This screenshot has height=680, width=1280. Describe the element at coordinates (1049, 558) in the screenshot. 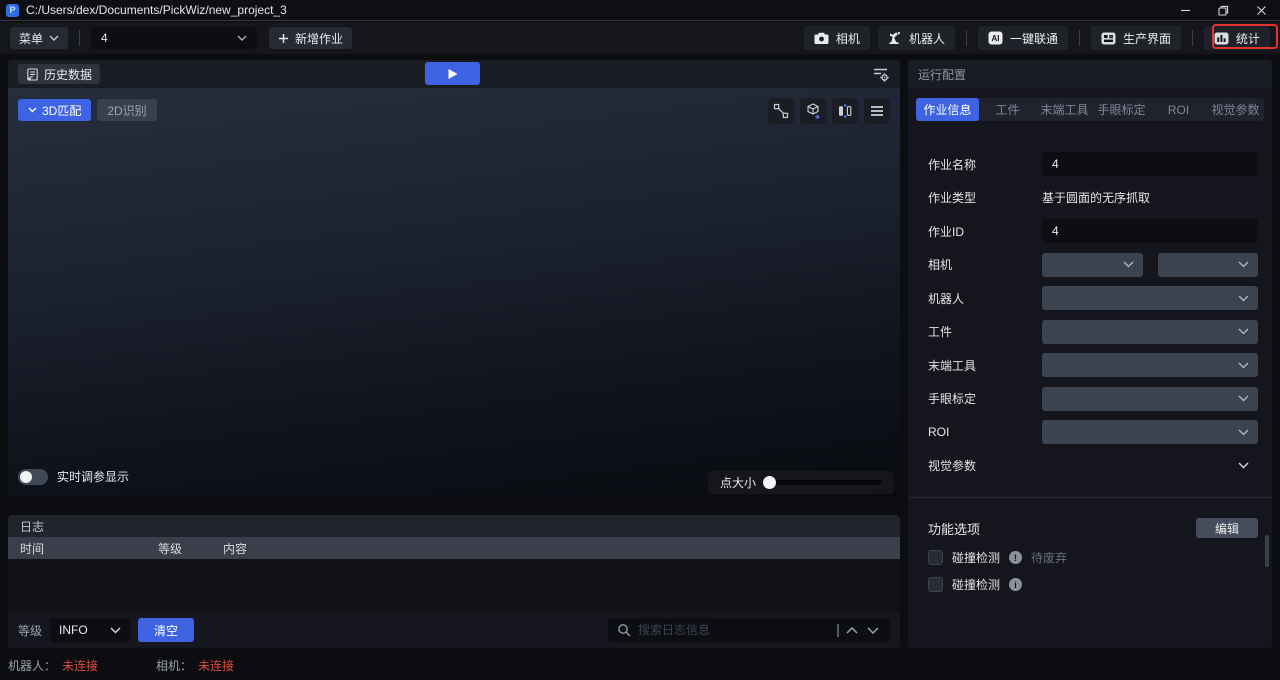

I see `deprecated-note: 待废弃` at that location.